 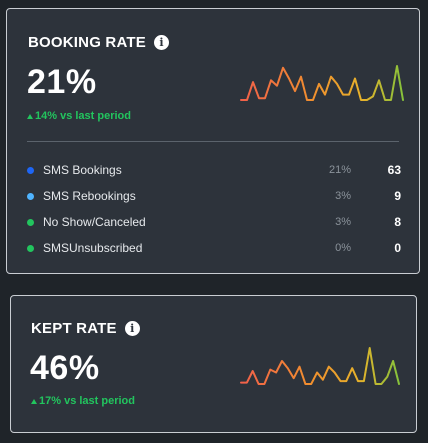 What do you see at coordinates (394, 170) in the screenshot?
I see `legend-count: 63` at bounding box center [394, 170].